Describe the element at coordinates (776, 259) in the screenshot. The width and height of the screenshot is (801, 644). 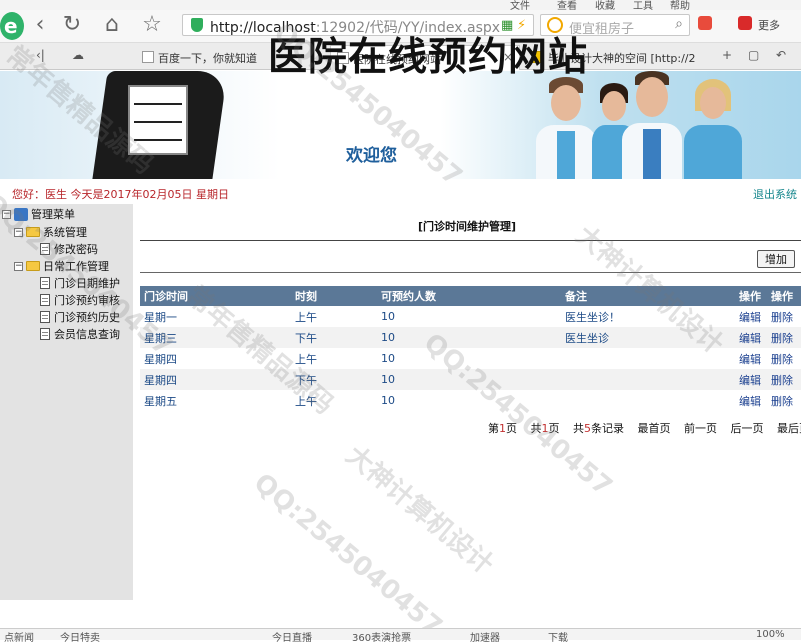
I see `add-button: 增加` at that location.